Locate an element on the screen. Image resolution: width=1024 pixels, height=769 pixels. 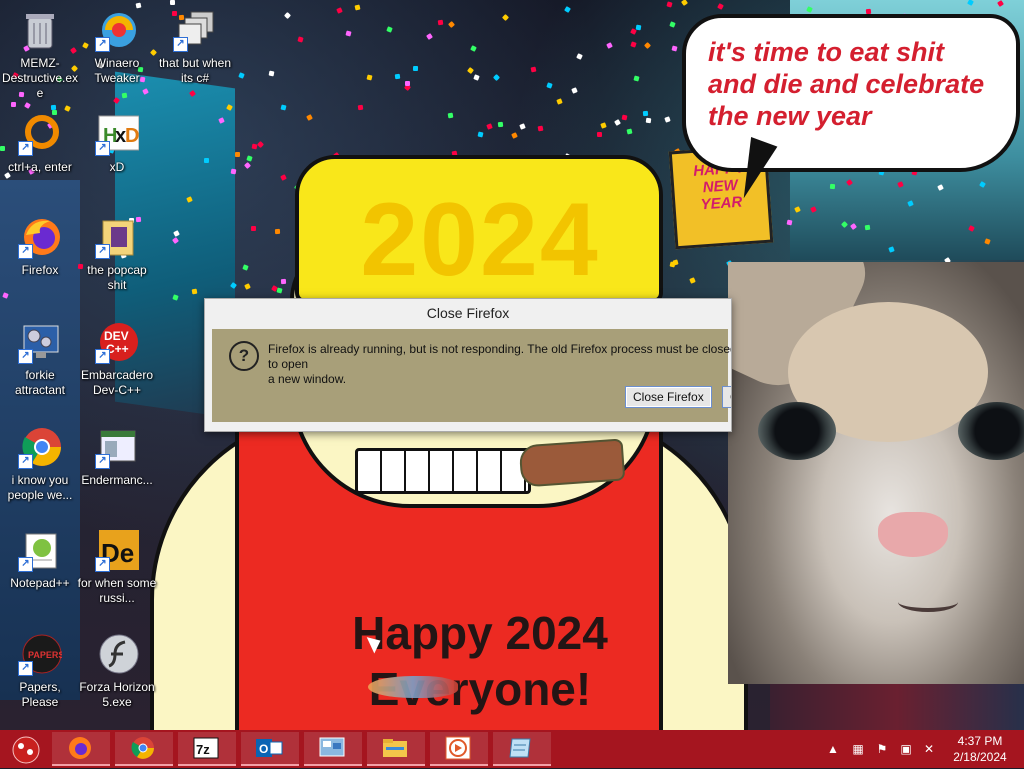
control-panel-icon is located at coordinates (332, 747).